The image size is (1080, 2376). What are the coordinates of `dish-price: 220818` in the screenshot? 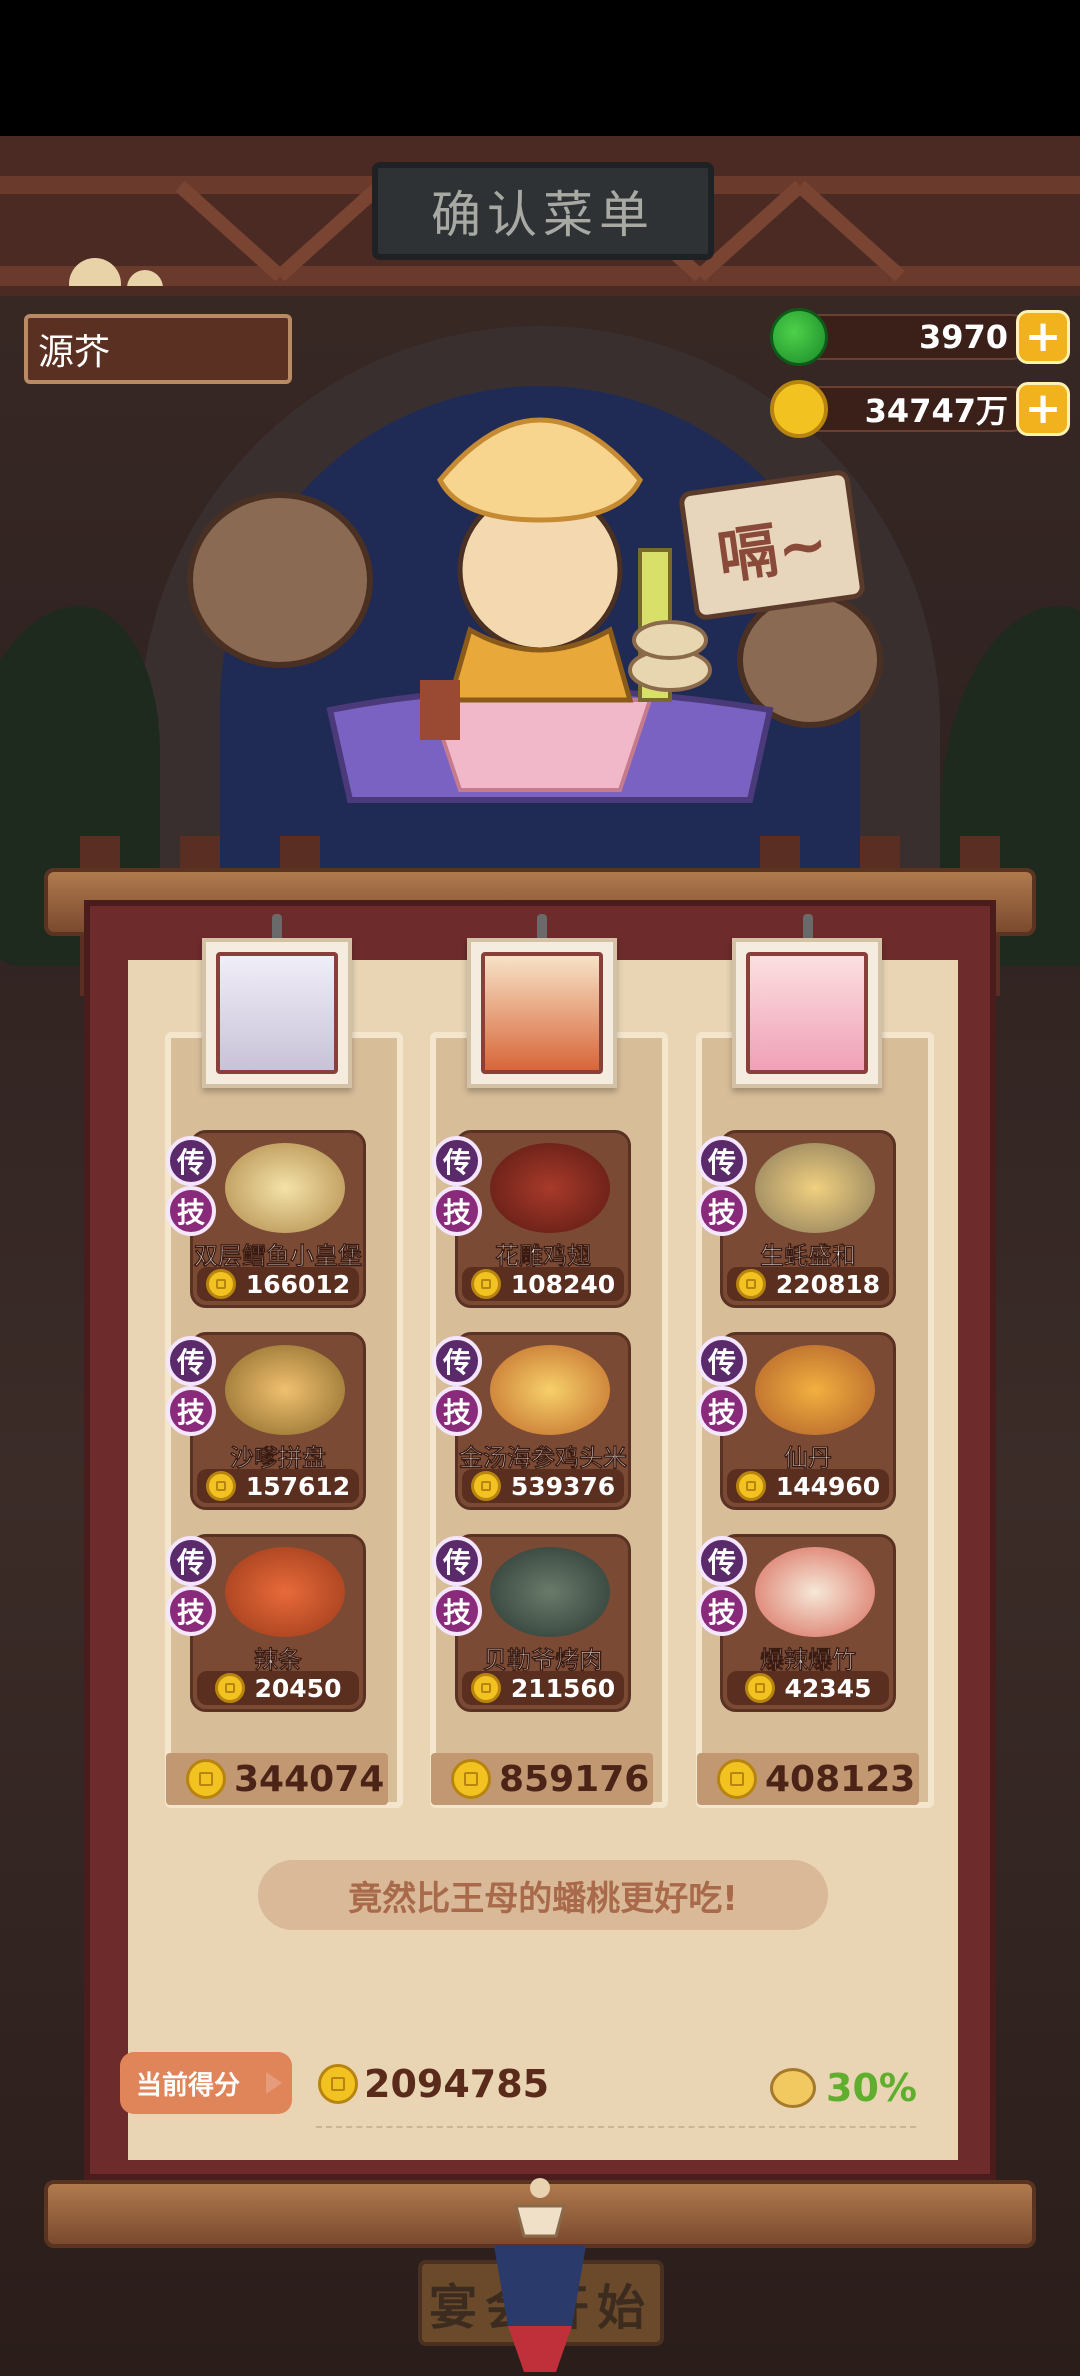 It's located at (808, 1284).